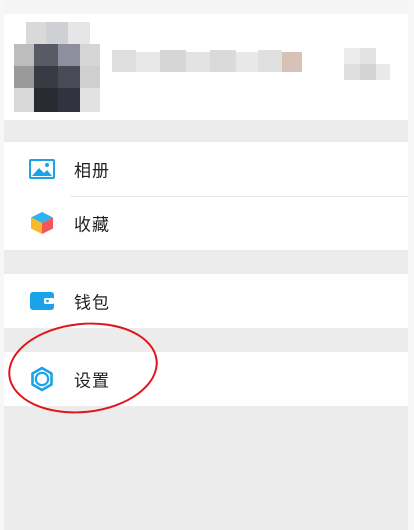 The height and width of the screenshot is (530, 414). What do you see at coordinates (57, 68) in the screenshot?
I see `avatar` at bounding box center [57, 68].